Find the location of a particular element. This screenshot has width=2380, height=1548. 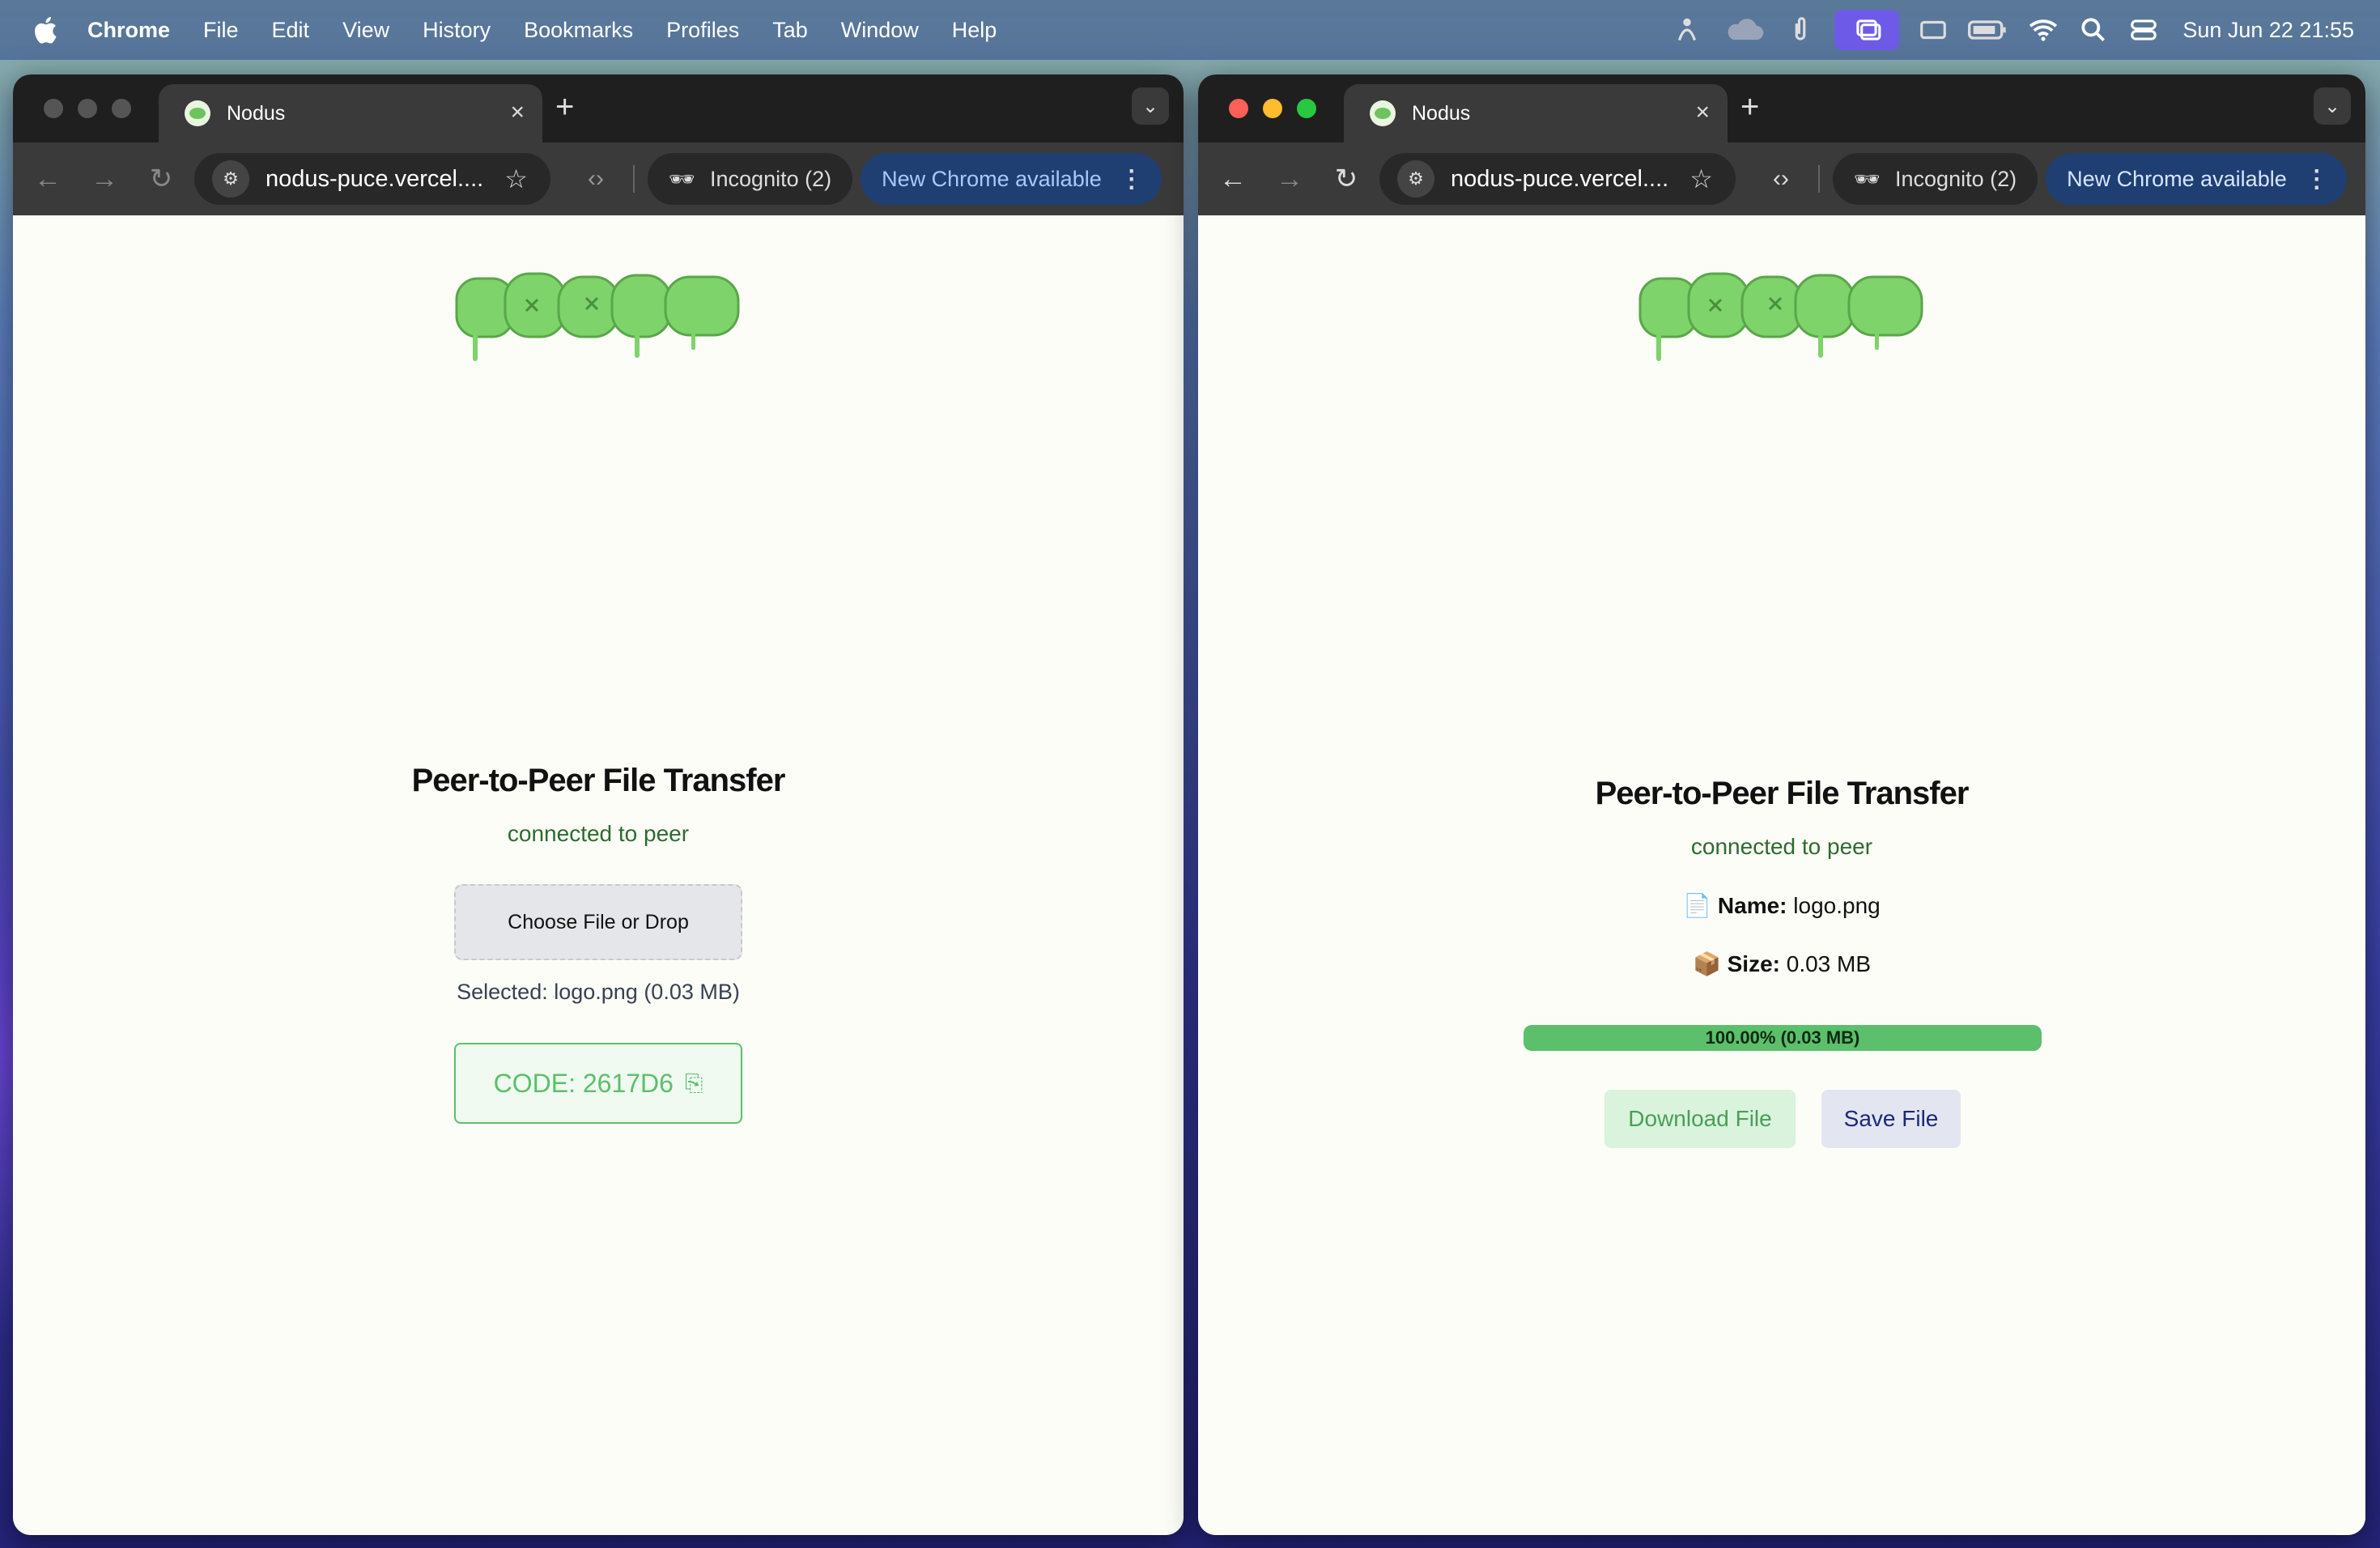

menu-bookmarks: Bookmarks is located at coordinates (578, 31).